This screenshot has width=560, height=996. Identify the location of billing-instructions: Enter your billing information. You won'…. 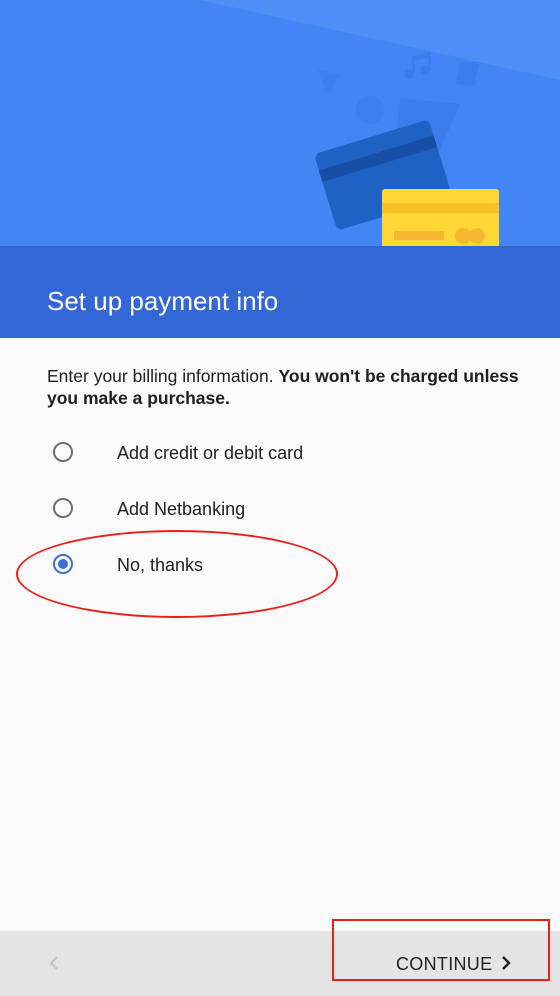
(294, 387).